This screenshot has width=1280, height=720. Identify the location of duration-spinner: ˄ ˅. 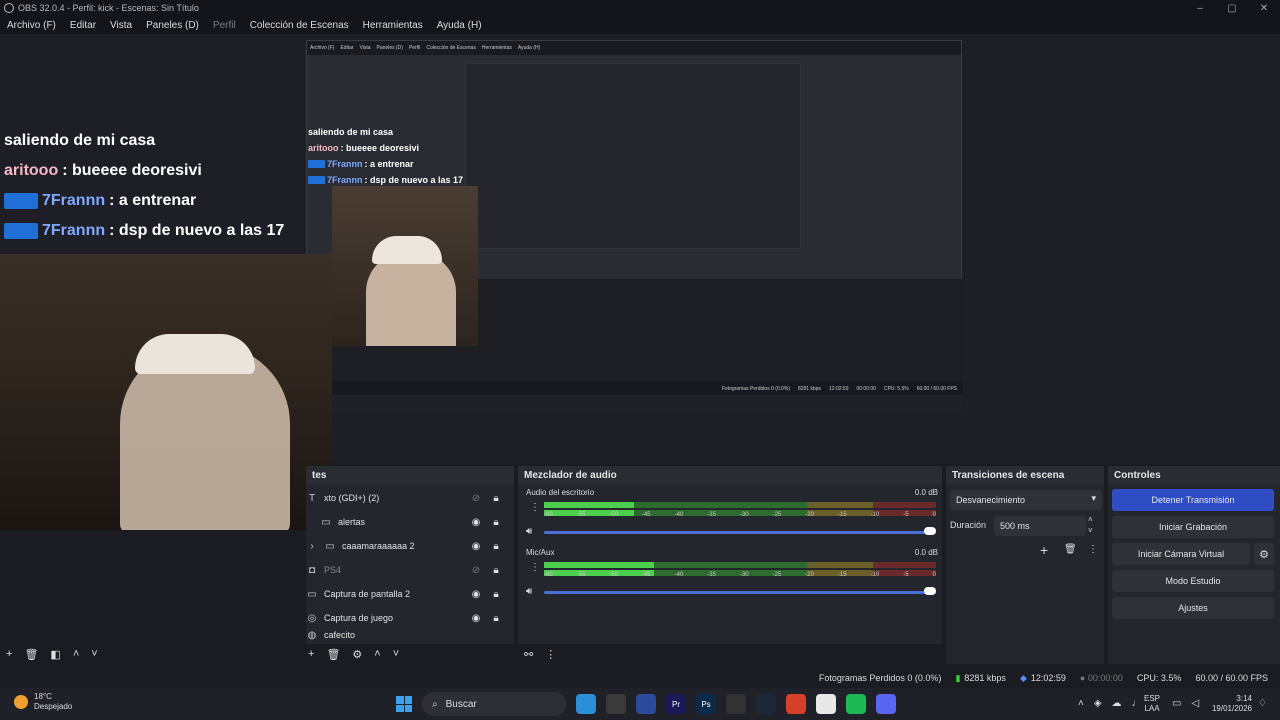
(1090, 525).